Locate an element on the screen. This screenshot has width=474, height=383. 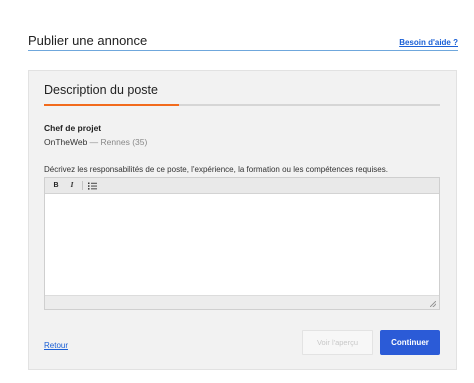
help-link: Besoin d'aide ? is located at coordinates (428, 42).